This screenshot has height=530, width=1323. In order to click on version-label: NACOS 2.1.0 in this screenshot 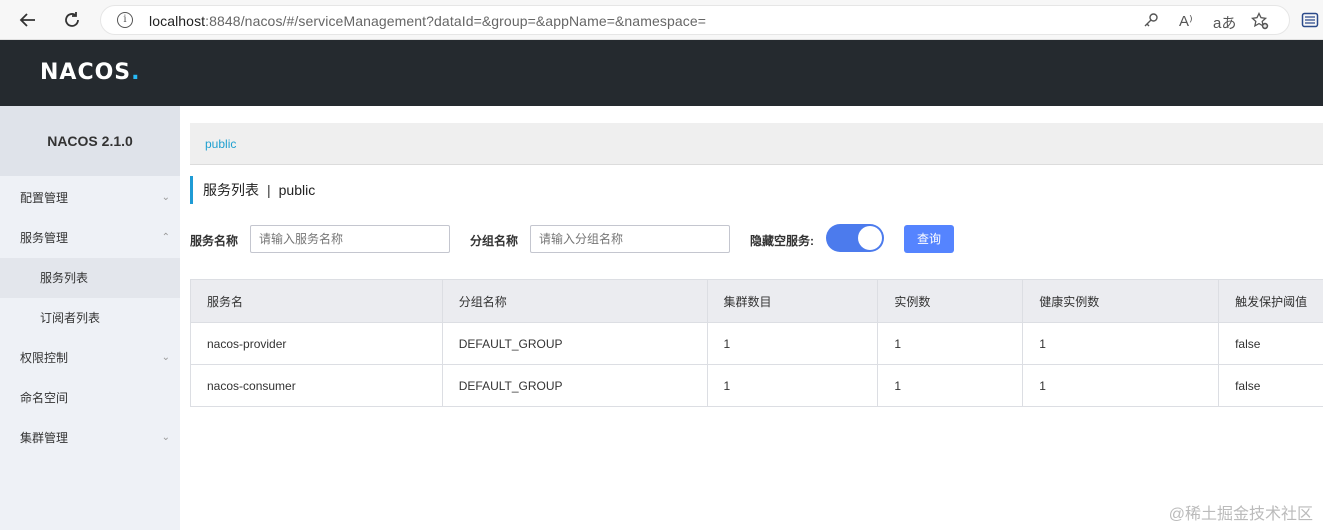, I will do `click(90, 141)`.